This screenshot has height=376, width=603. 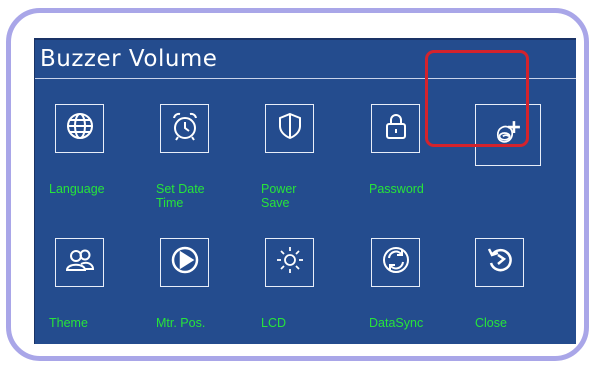 I want to click on shield-icon, so click(x=290, y=128).